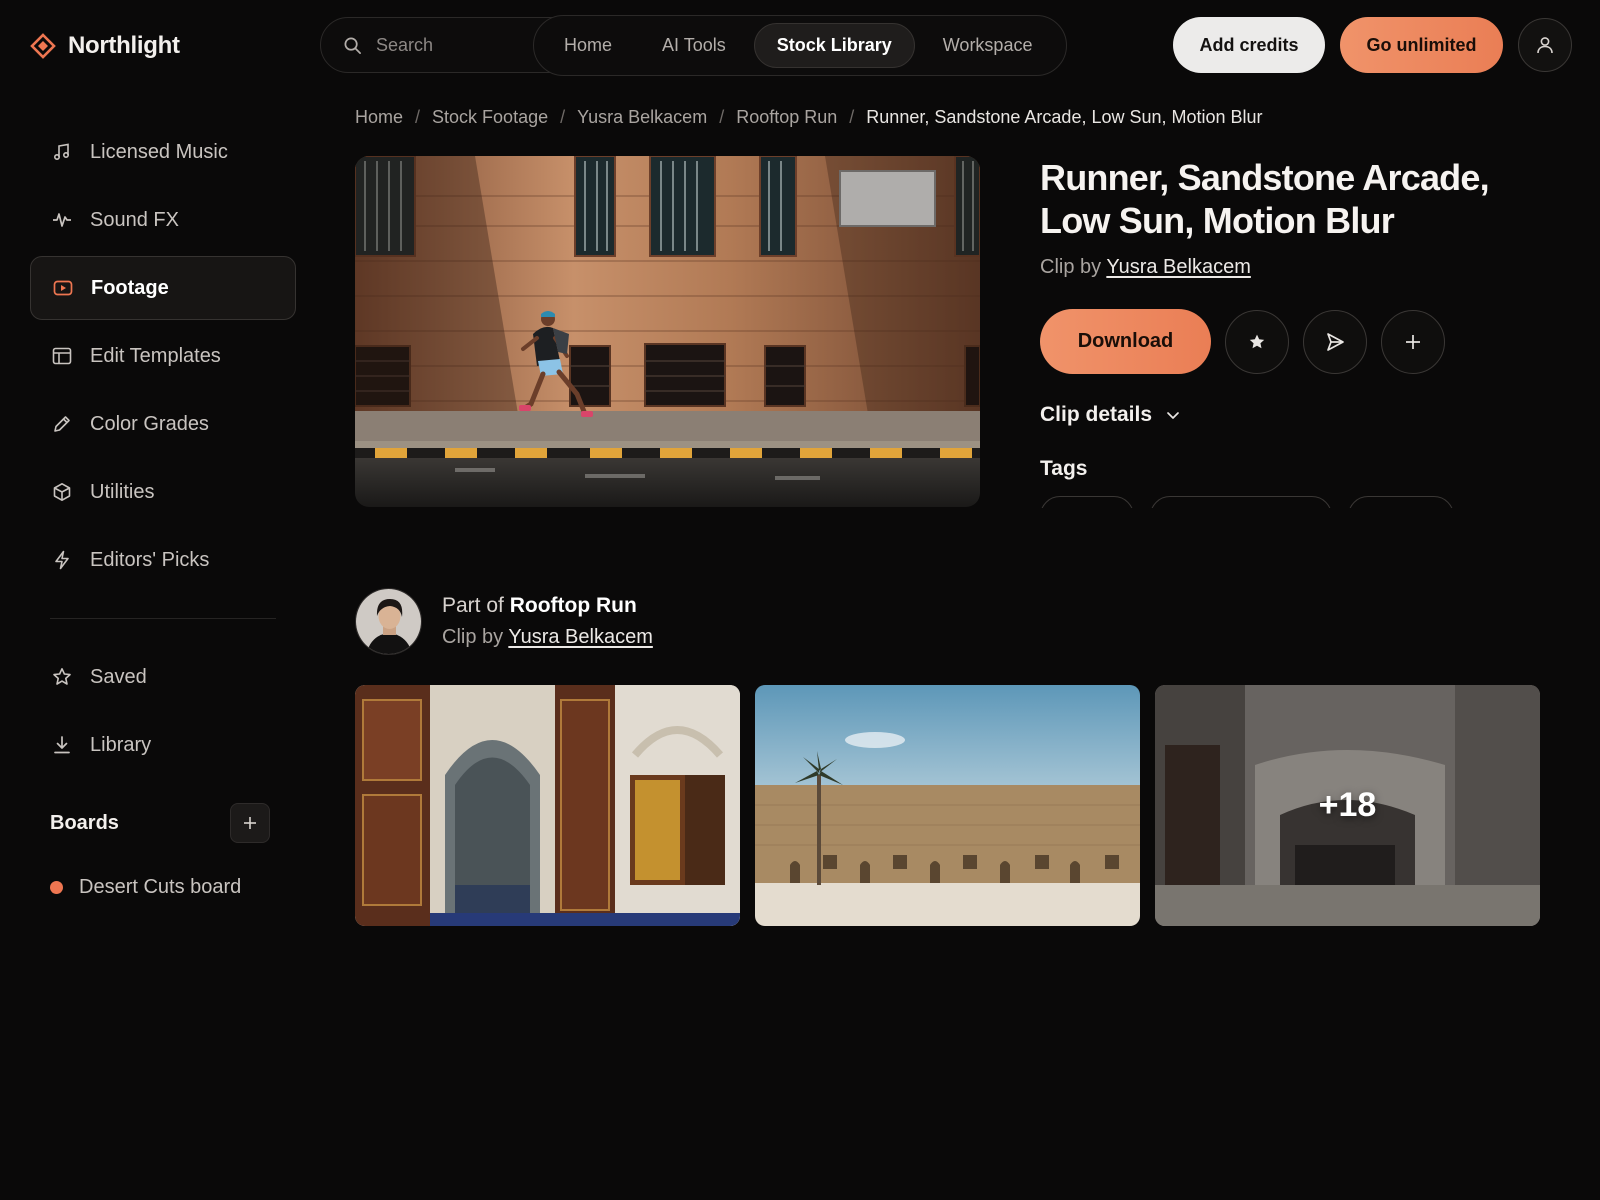 The height and width of the screenshot is (1200, 1600). Describe the element at coordinates (122, 491) in the screenshot. I see `sidebar-item-label: Utilities` at that location.